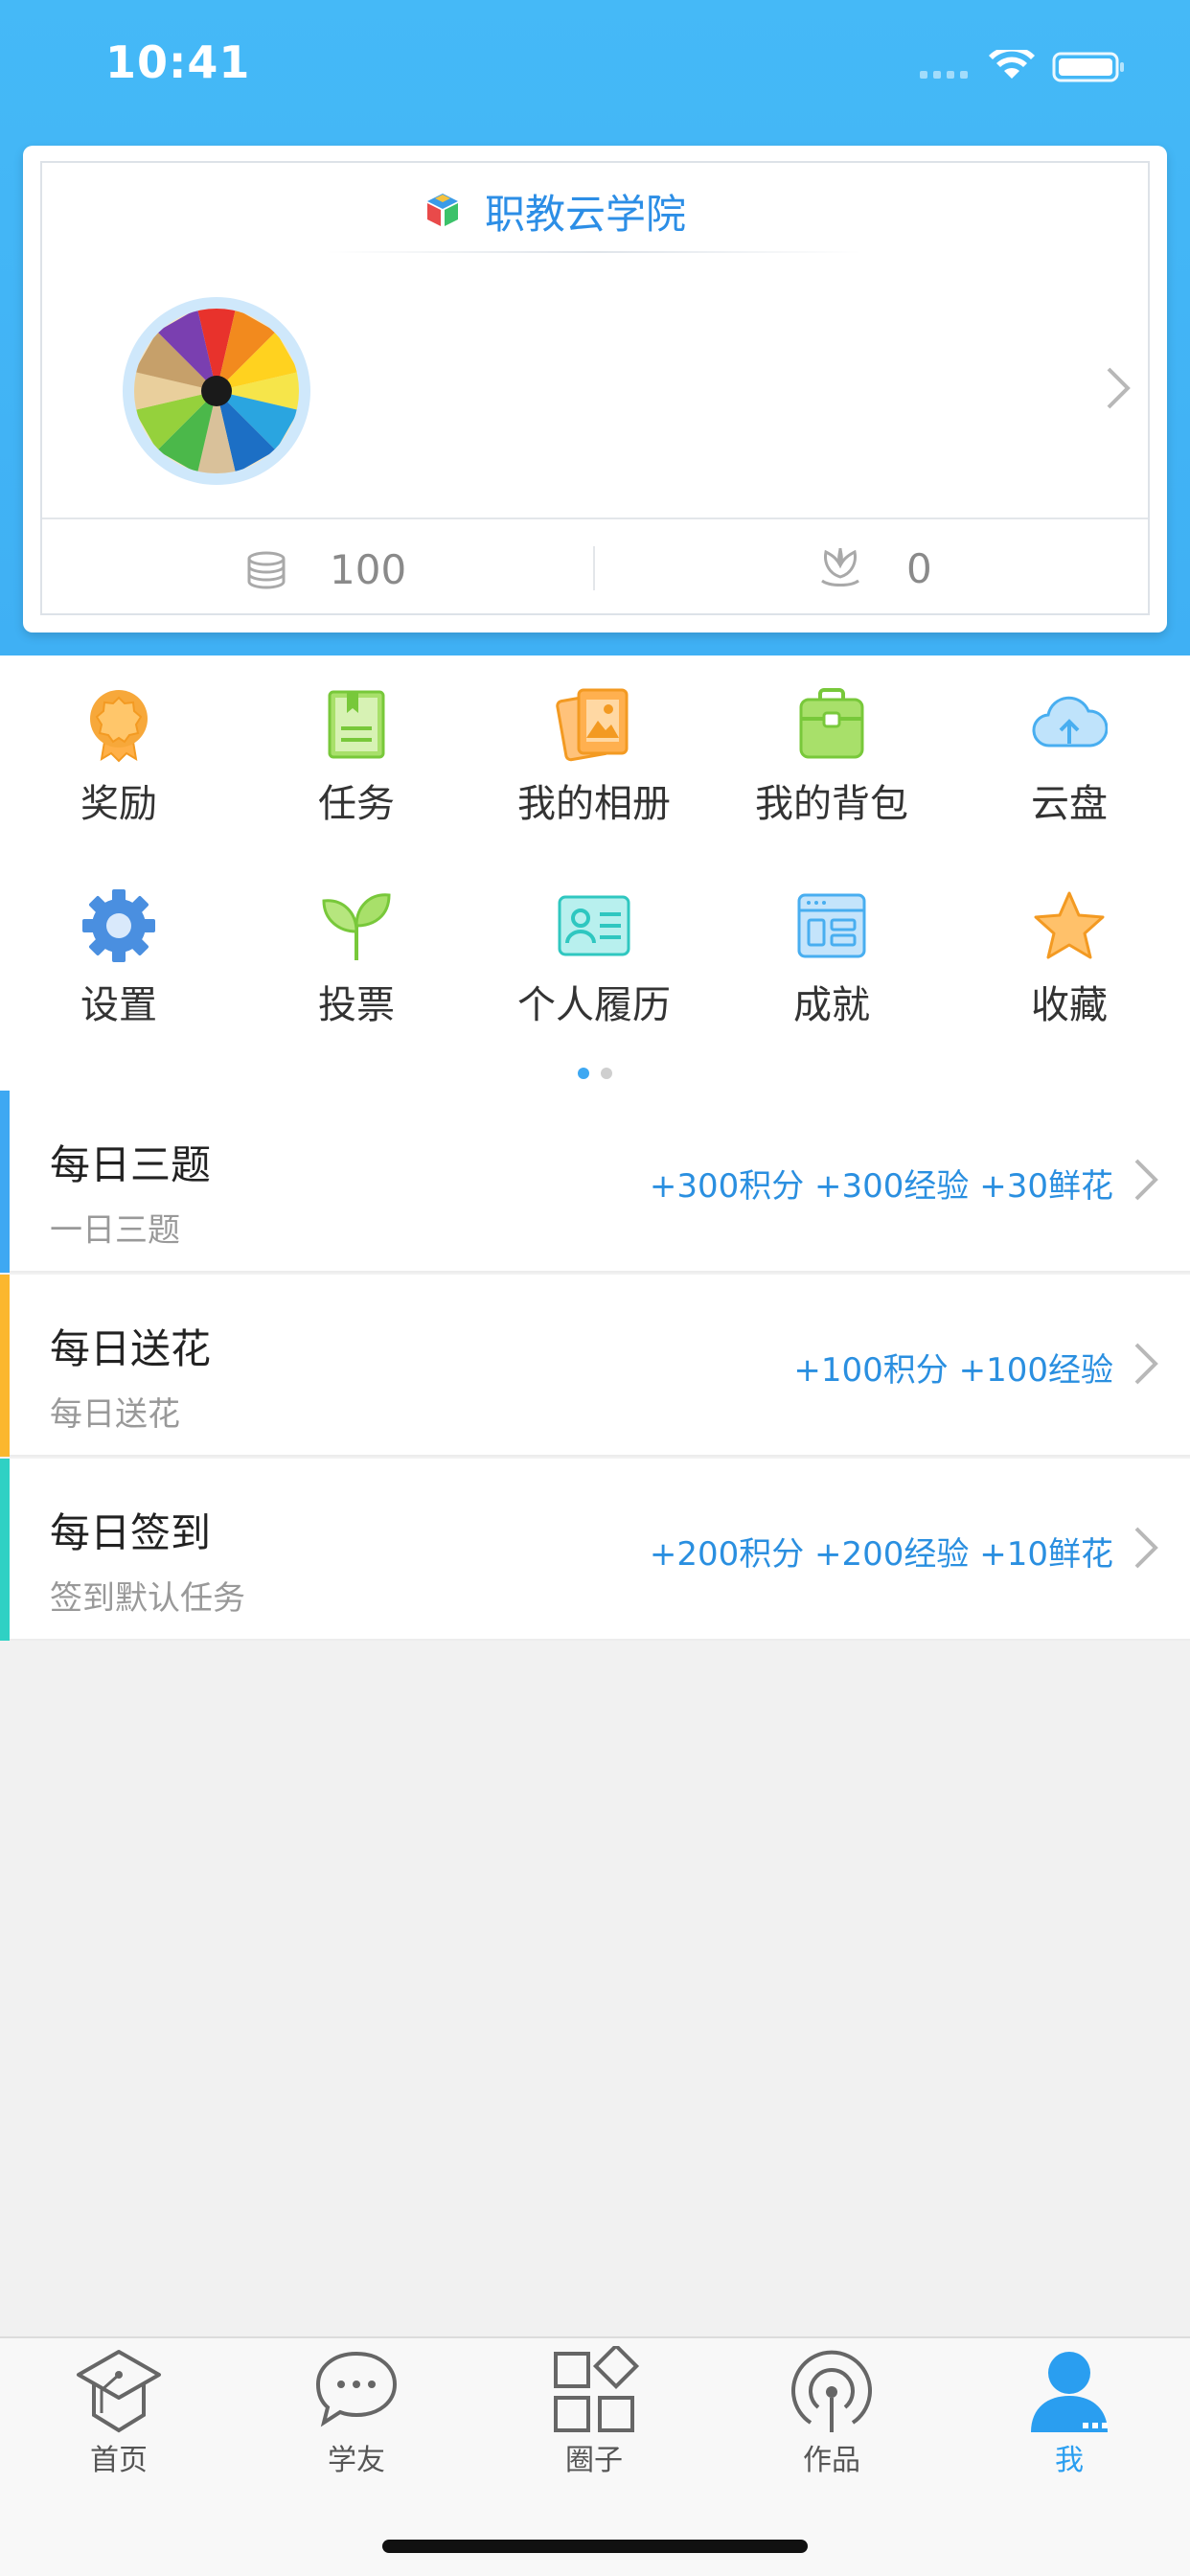  What do you see at coordinates (832, 804) in the screenshot?
I see `menu-label: 我的背包` at bounding box center [832, 804].